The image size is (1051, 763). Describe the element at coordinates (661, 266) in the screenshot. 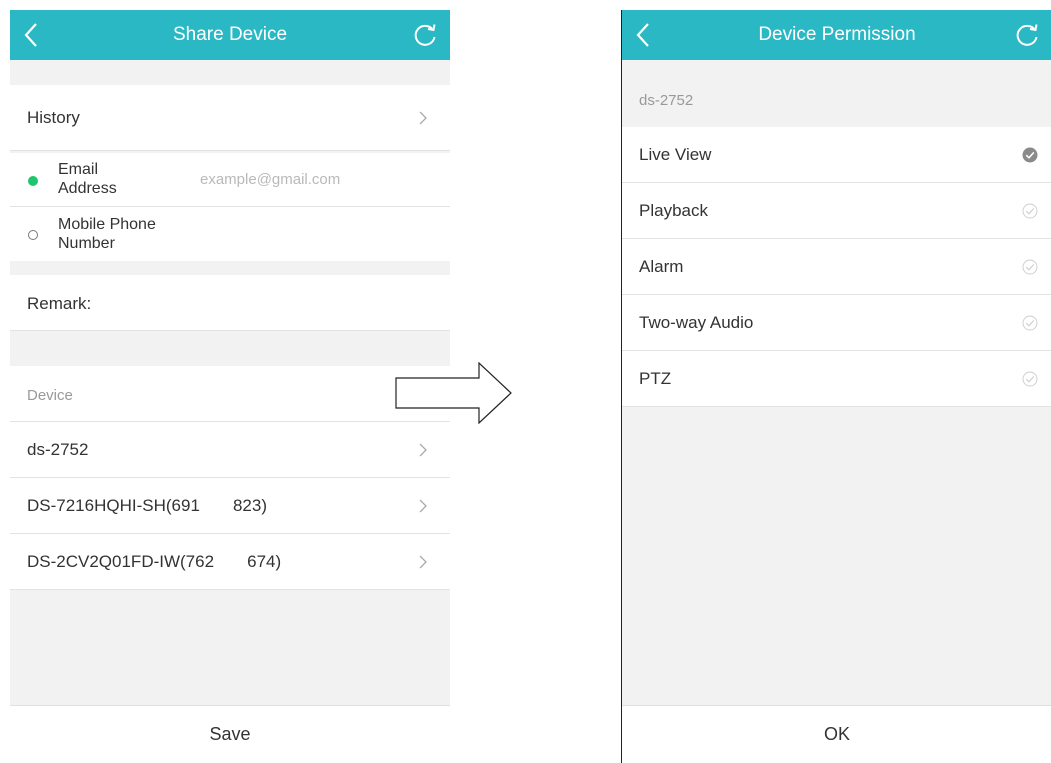

I see `permission-label: Alarm` at that location.